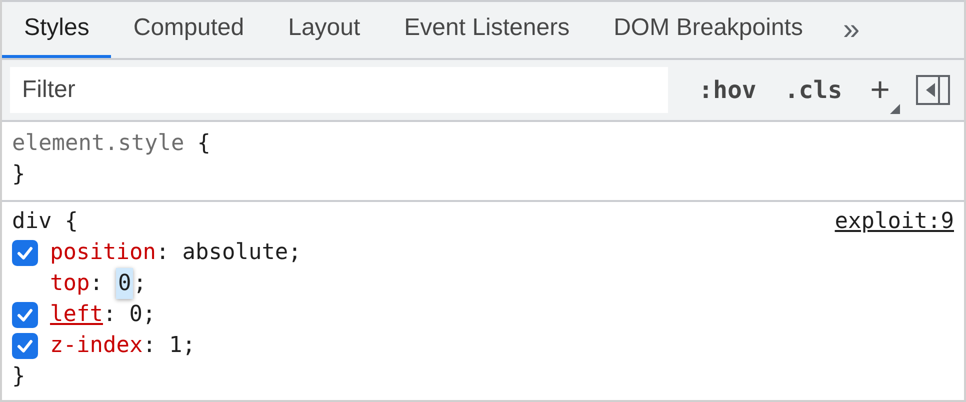  I want to click on new-rule-button: +, so click(880, 90).